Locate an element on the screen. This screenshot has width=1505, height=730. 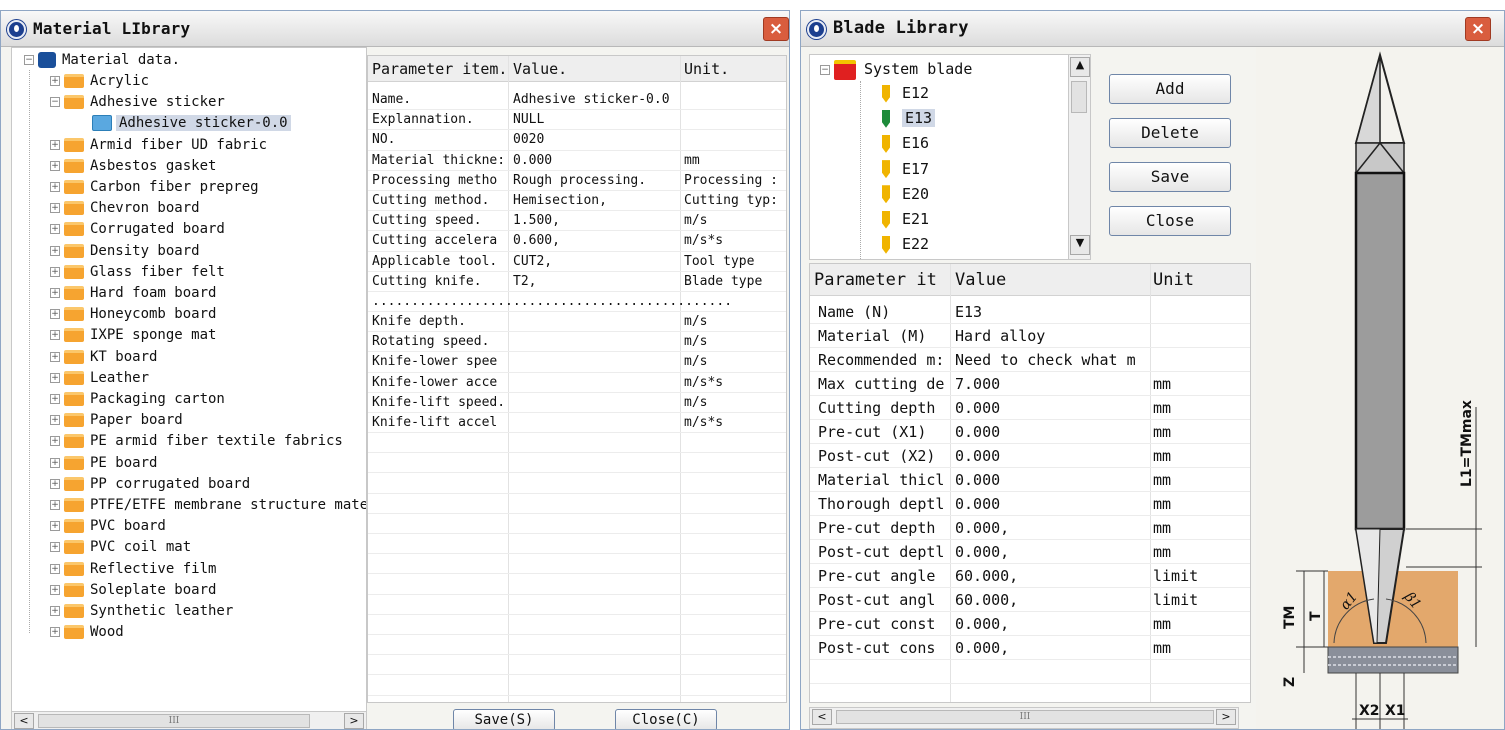
table-row: NO. 0020 is located at coordinates (577, 140).